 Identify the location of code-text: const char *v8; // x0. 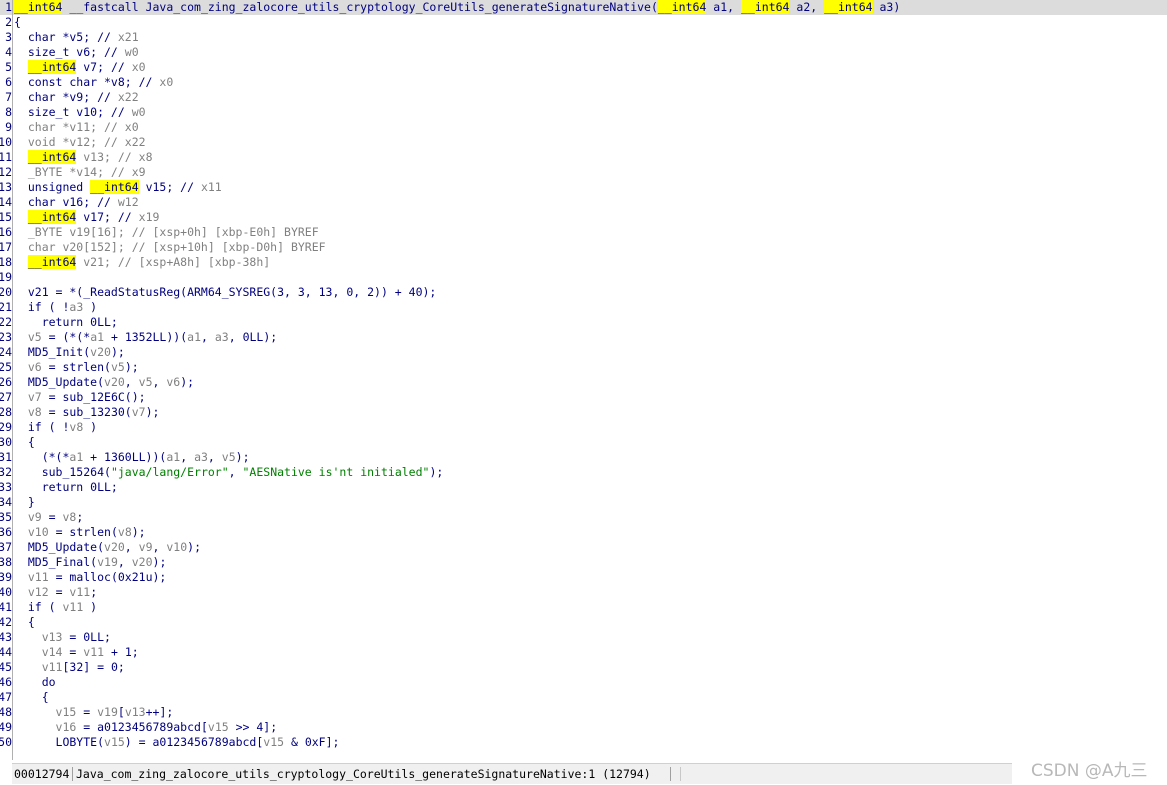
(93, 82).